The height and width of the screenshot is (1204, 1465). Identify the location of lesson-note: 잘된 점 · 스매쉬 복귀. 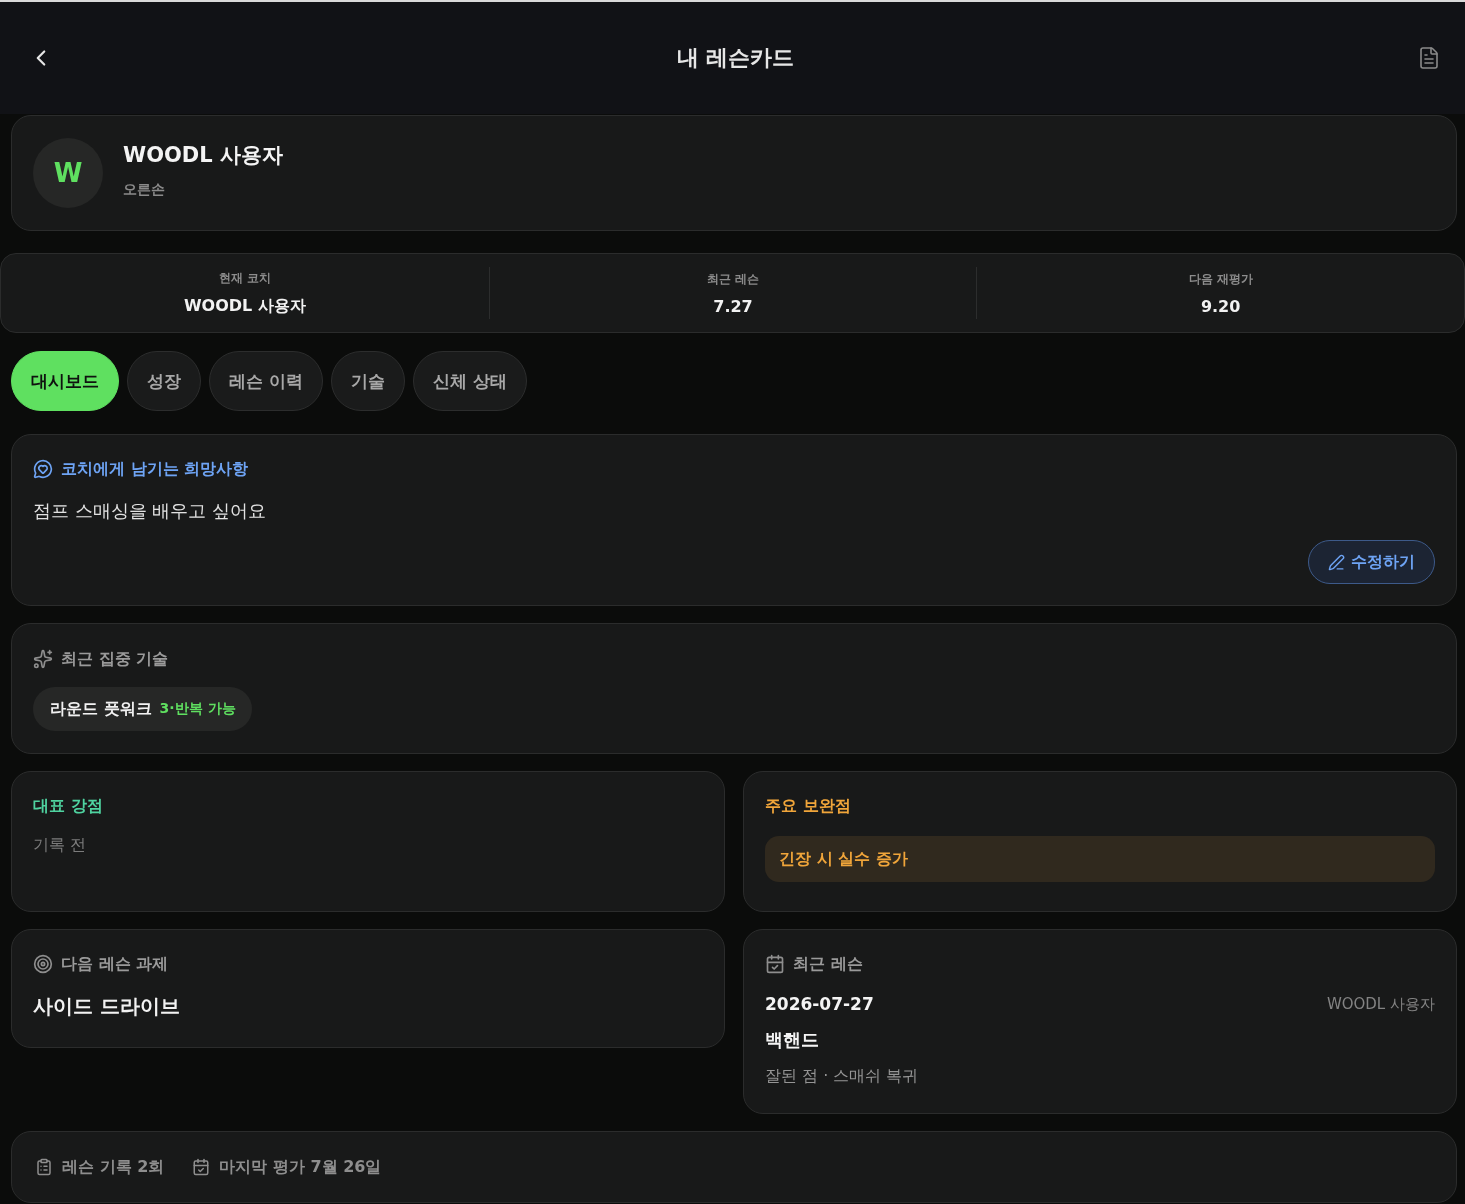
(842, 1076).